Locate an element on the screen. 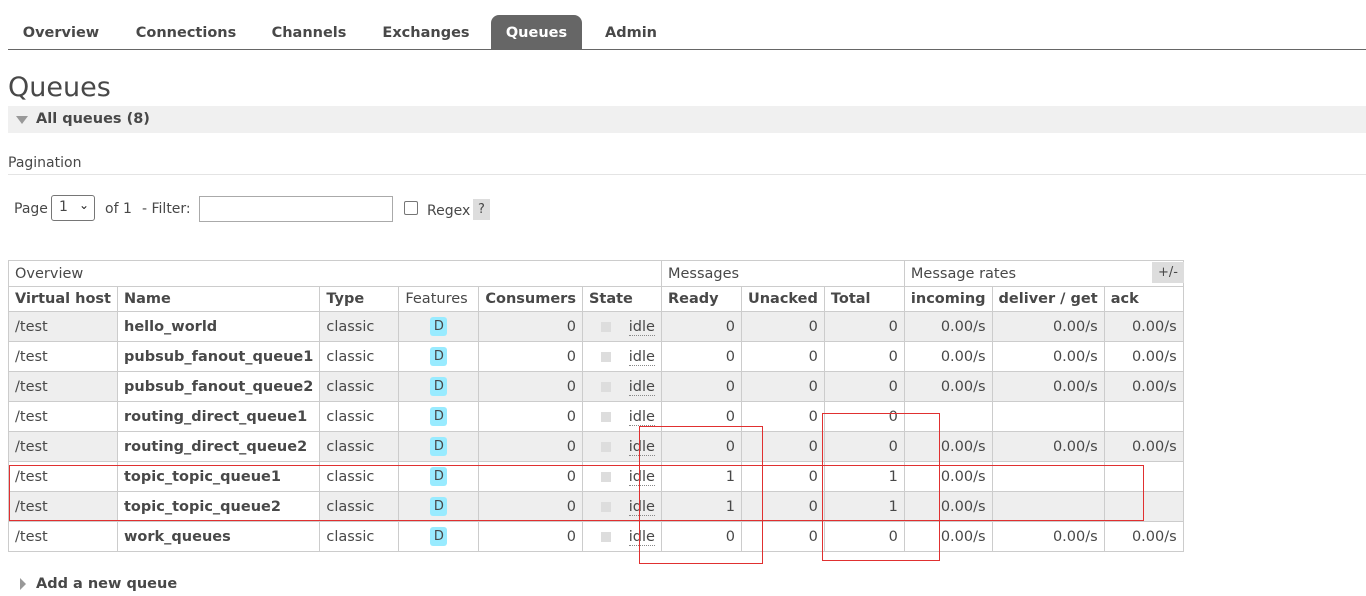  col-incoming: incoming is located at coordinates (948, 299).